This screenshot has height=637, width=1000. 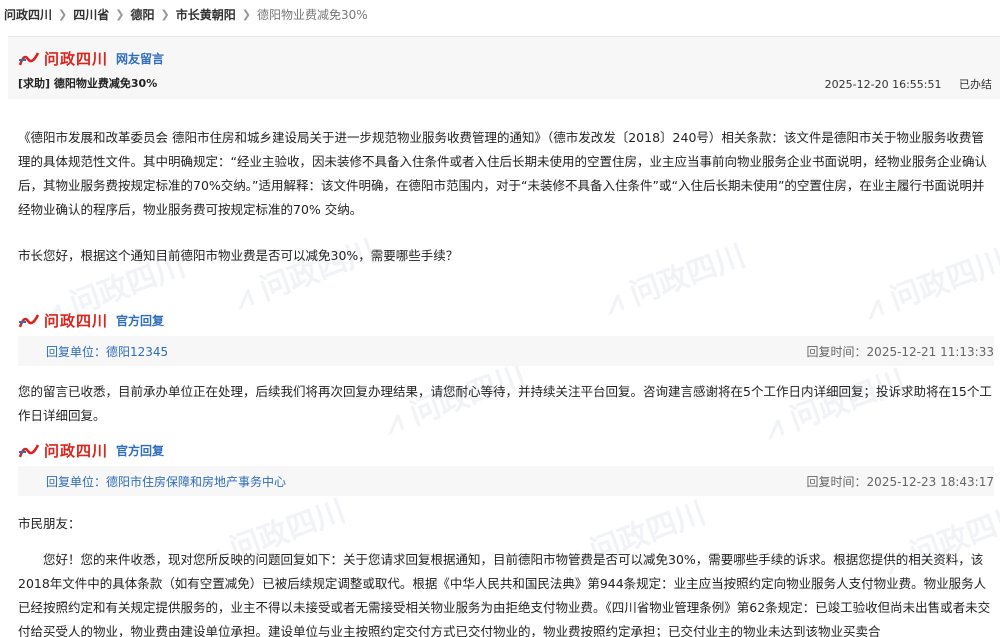 I want to click on reply-1-meta: 回复单位：德阳12345 回复时间：2025-12-21 11:13:33, so click(x=506, y=351).